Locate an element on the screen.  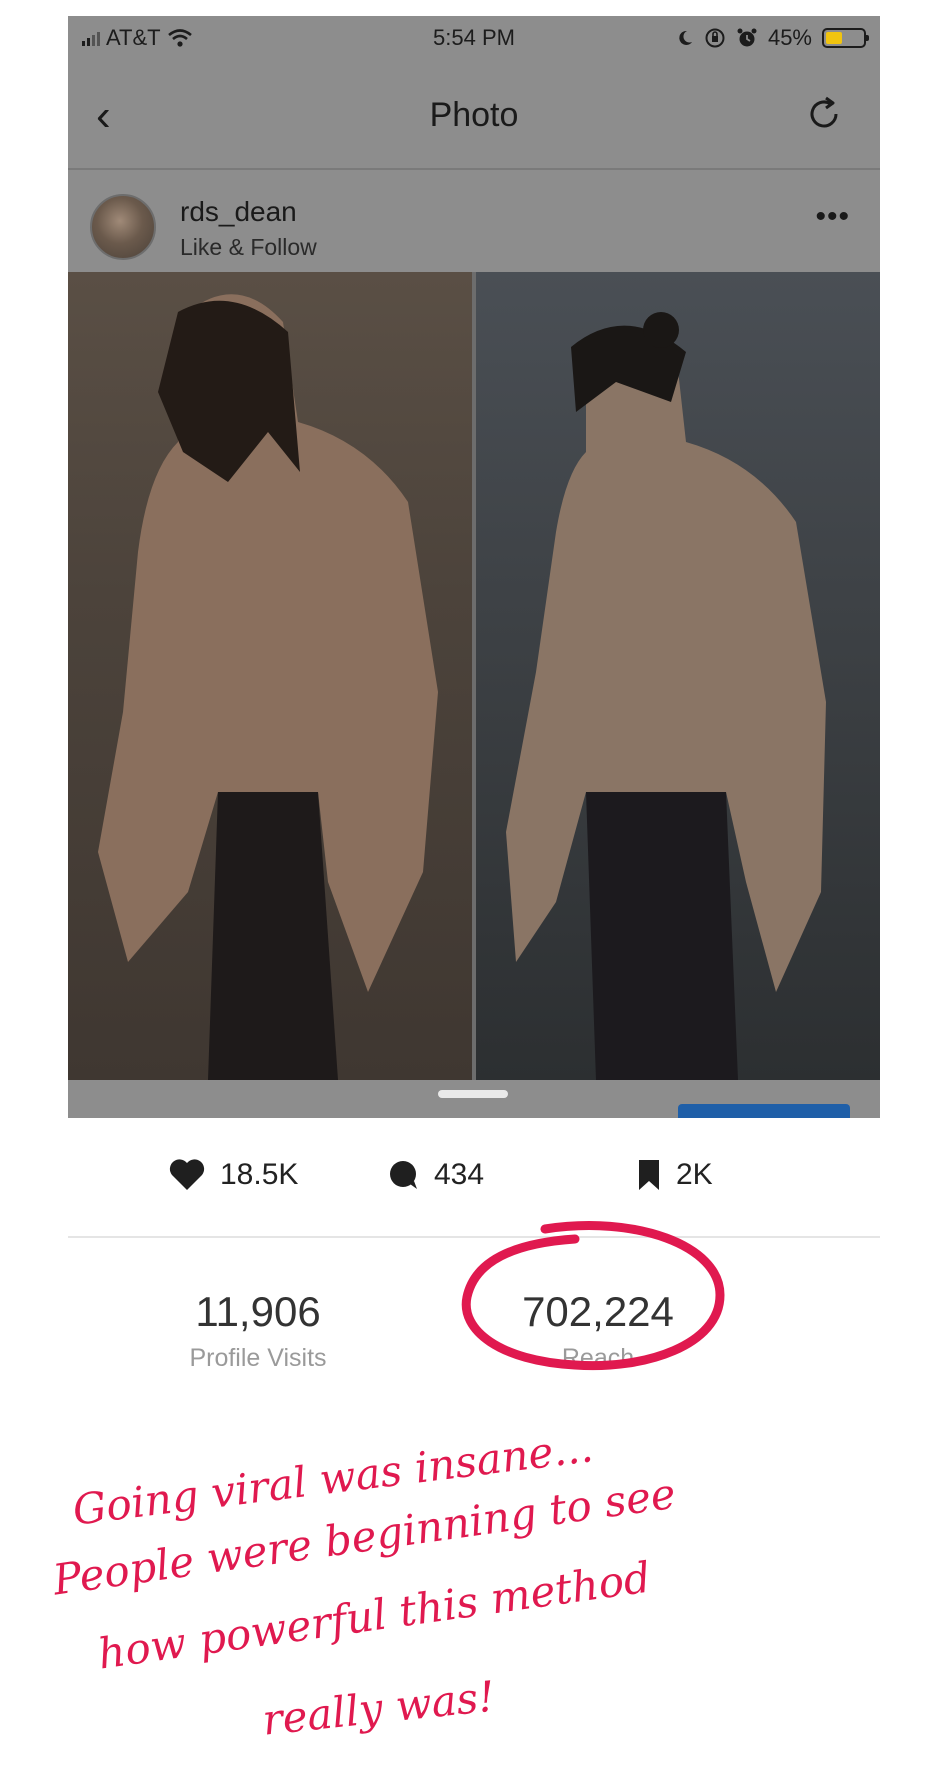
heart-icon is located at coordinates (187, 1174).